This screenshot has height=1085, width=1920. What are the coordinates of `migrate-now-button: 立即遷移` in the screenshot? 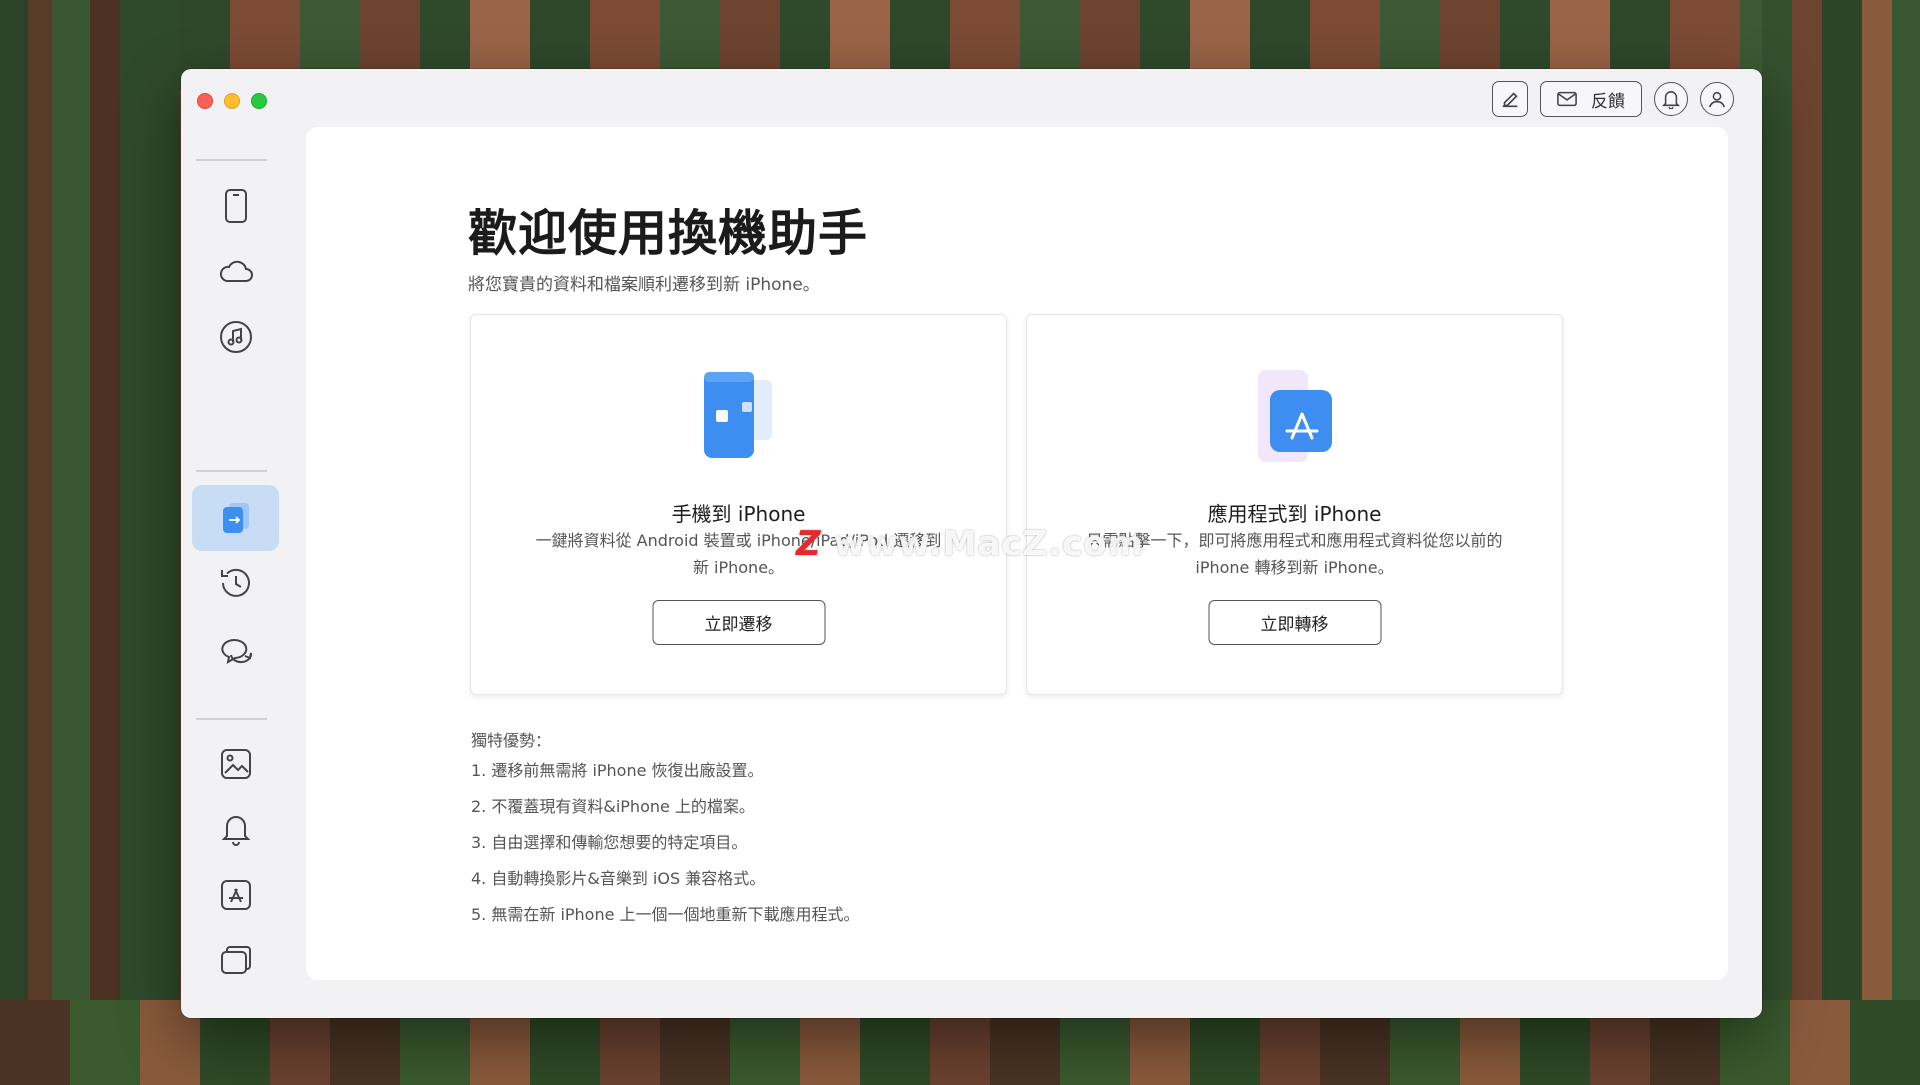 It's located at (738, 622).